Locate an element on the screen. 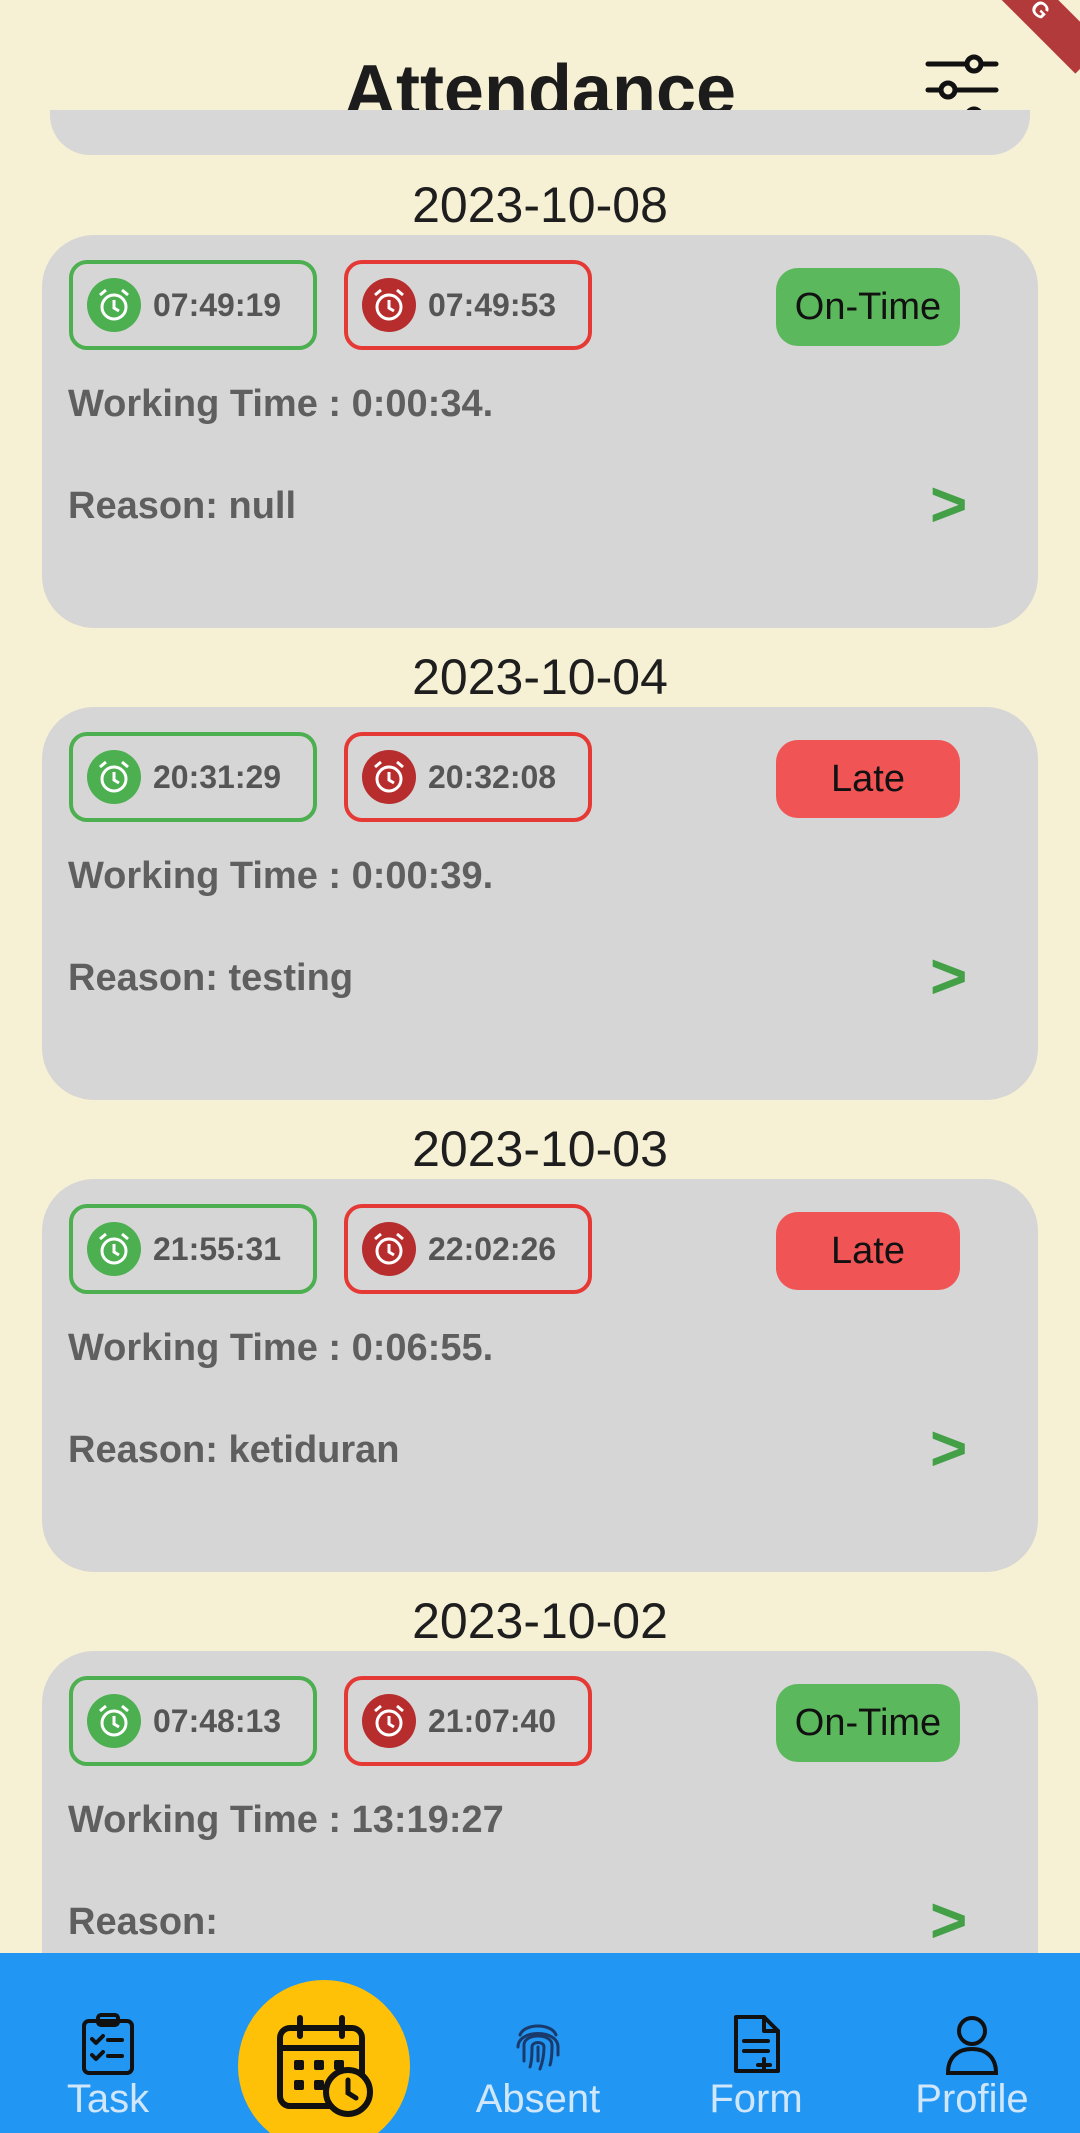 Image resolution: width=1080 pixels, height=2133 pixels. fingerprint-icon is located at coordinates (538, 2047).